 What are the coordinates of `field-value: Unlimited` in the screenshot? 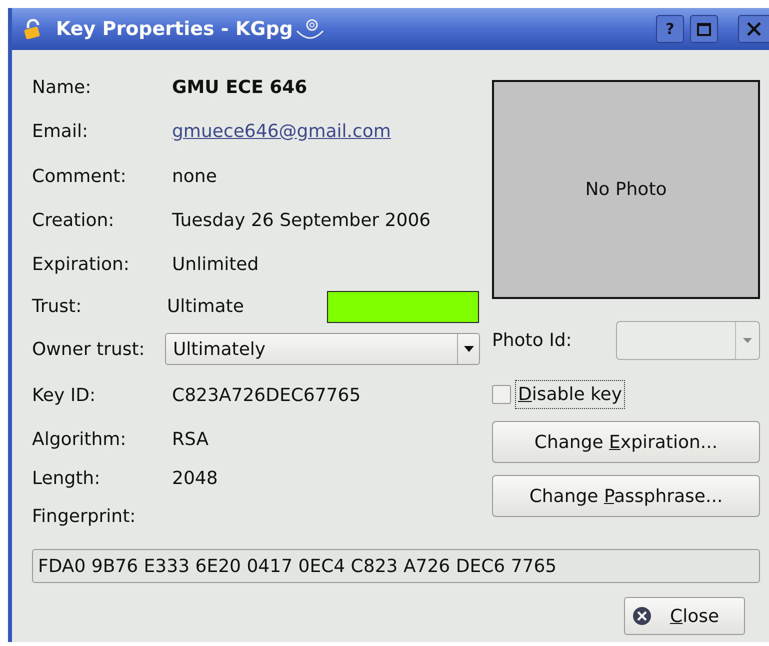 It's located at (215, 264).